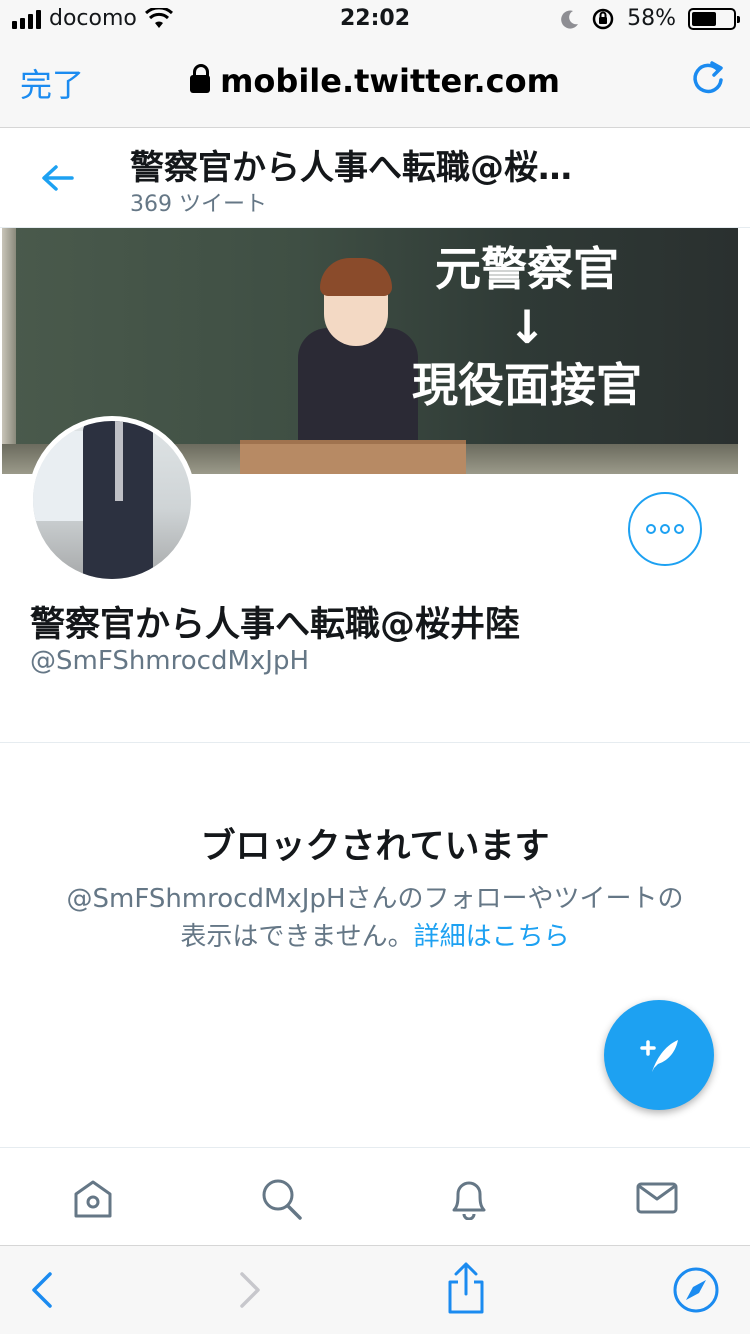 Image resolution: width=750 pixels, height=1334 pixels. Describe the element at coordinates (9, 351) in the screenshot. I see `banner-board-edge` at that location.